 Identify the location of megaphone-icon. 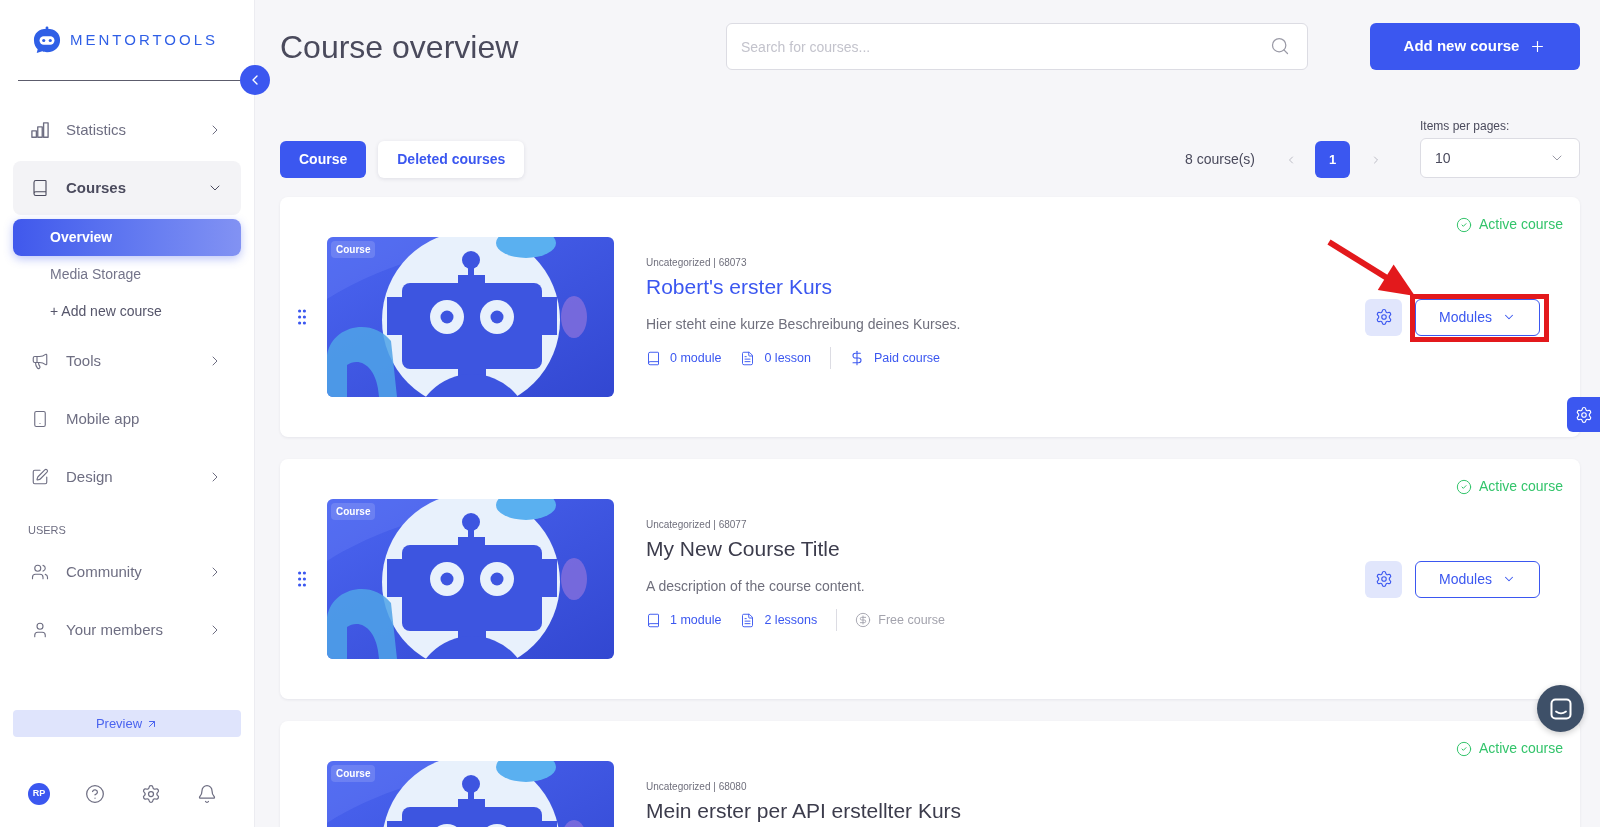
(40, 361).